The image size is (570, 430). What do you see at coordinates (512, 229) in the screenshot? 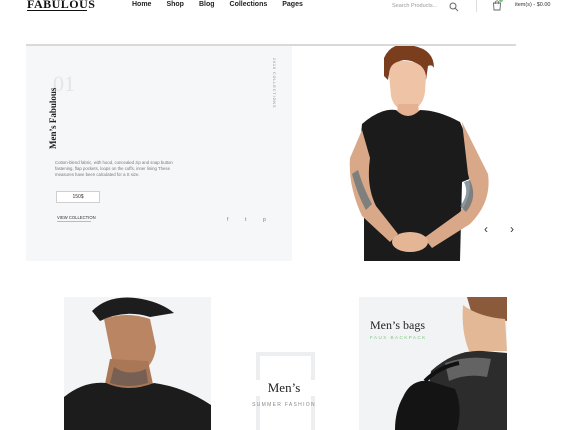
I see `slider-next-arrow: ›` at bounding box center [512, 229].